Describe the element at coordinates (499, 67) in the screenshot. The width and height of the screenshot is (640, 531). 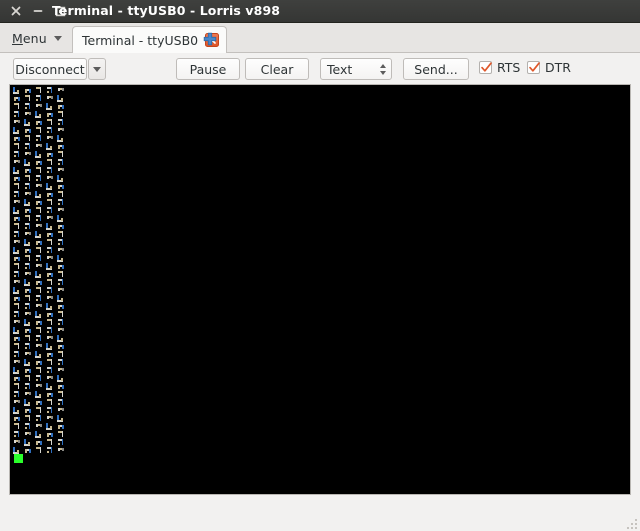
I see `rts-checkbox: RTS` at that location.